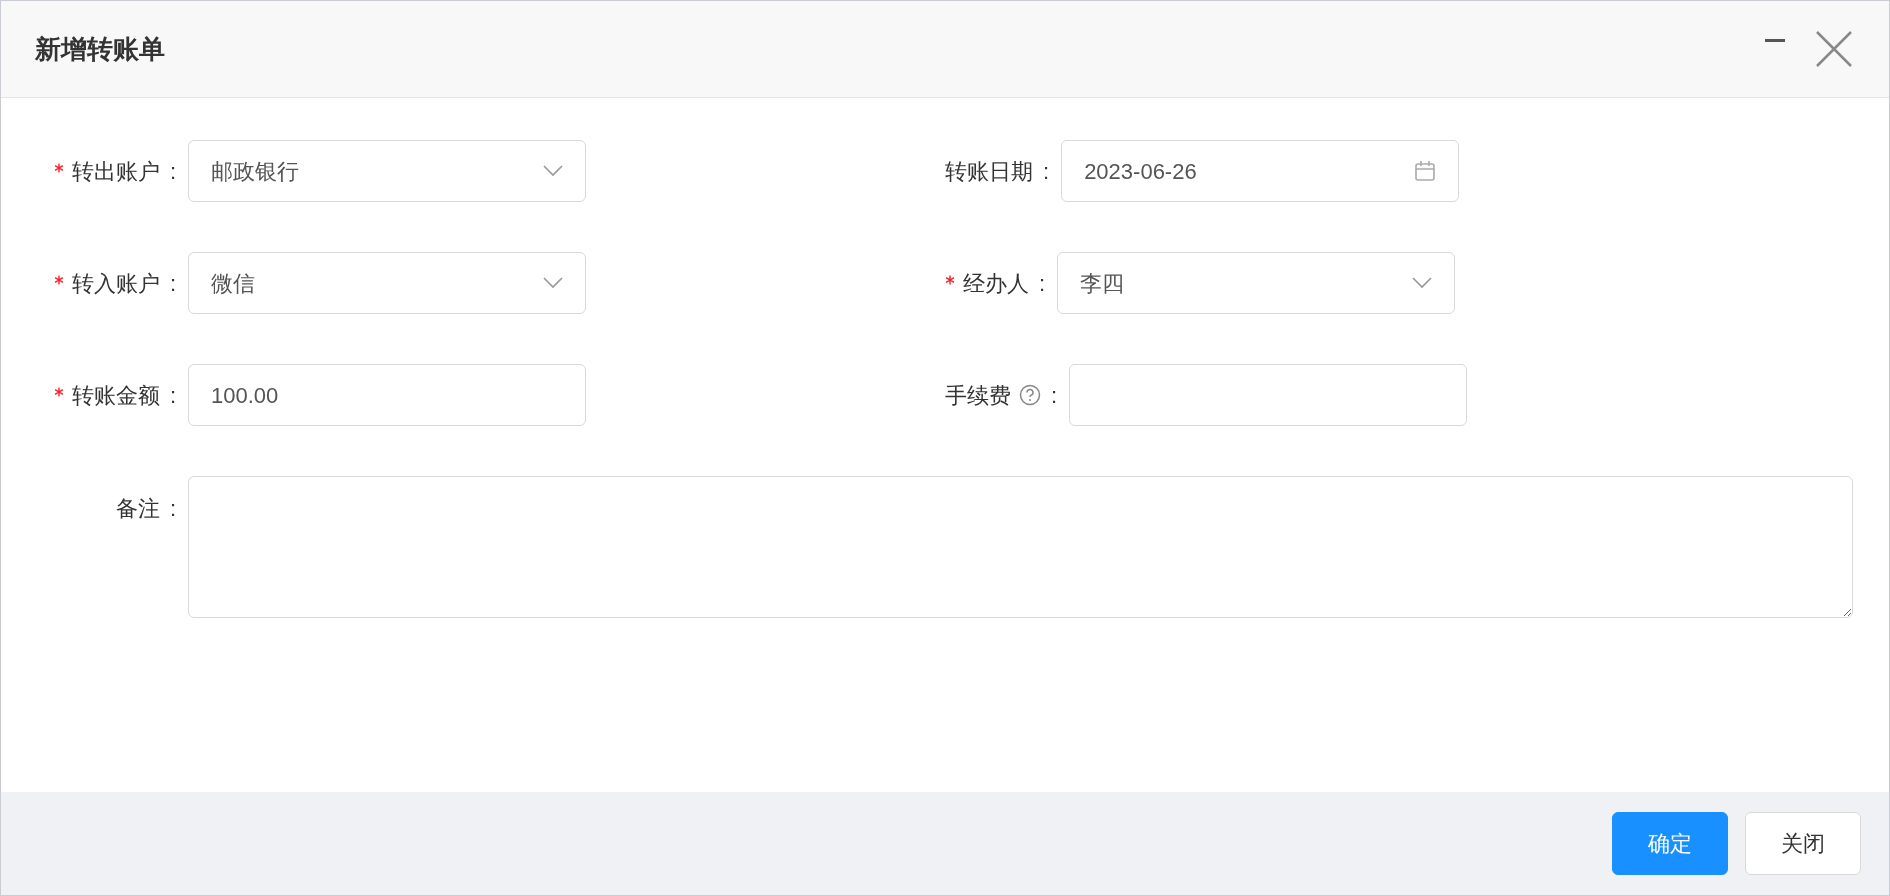  What do you see at coordinates (1141, 171) in the screenshot?
I see `field-value: 2023-06-26` at bounding box center [1141, 171].